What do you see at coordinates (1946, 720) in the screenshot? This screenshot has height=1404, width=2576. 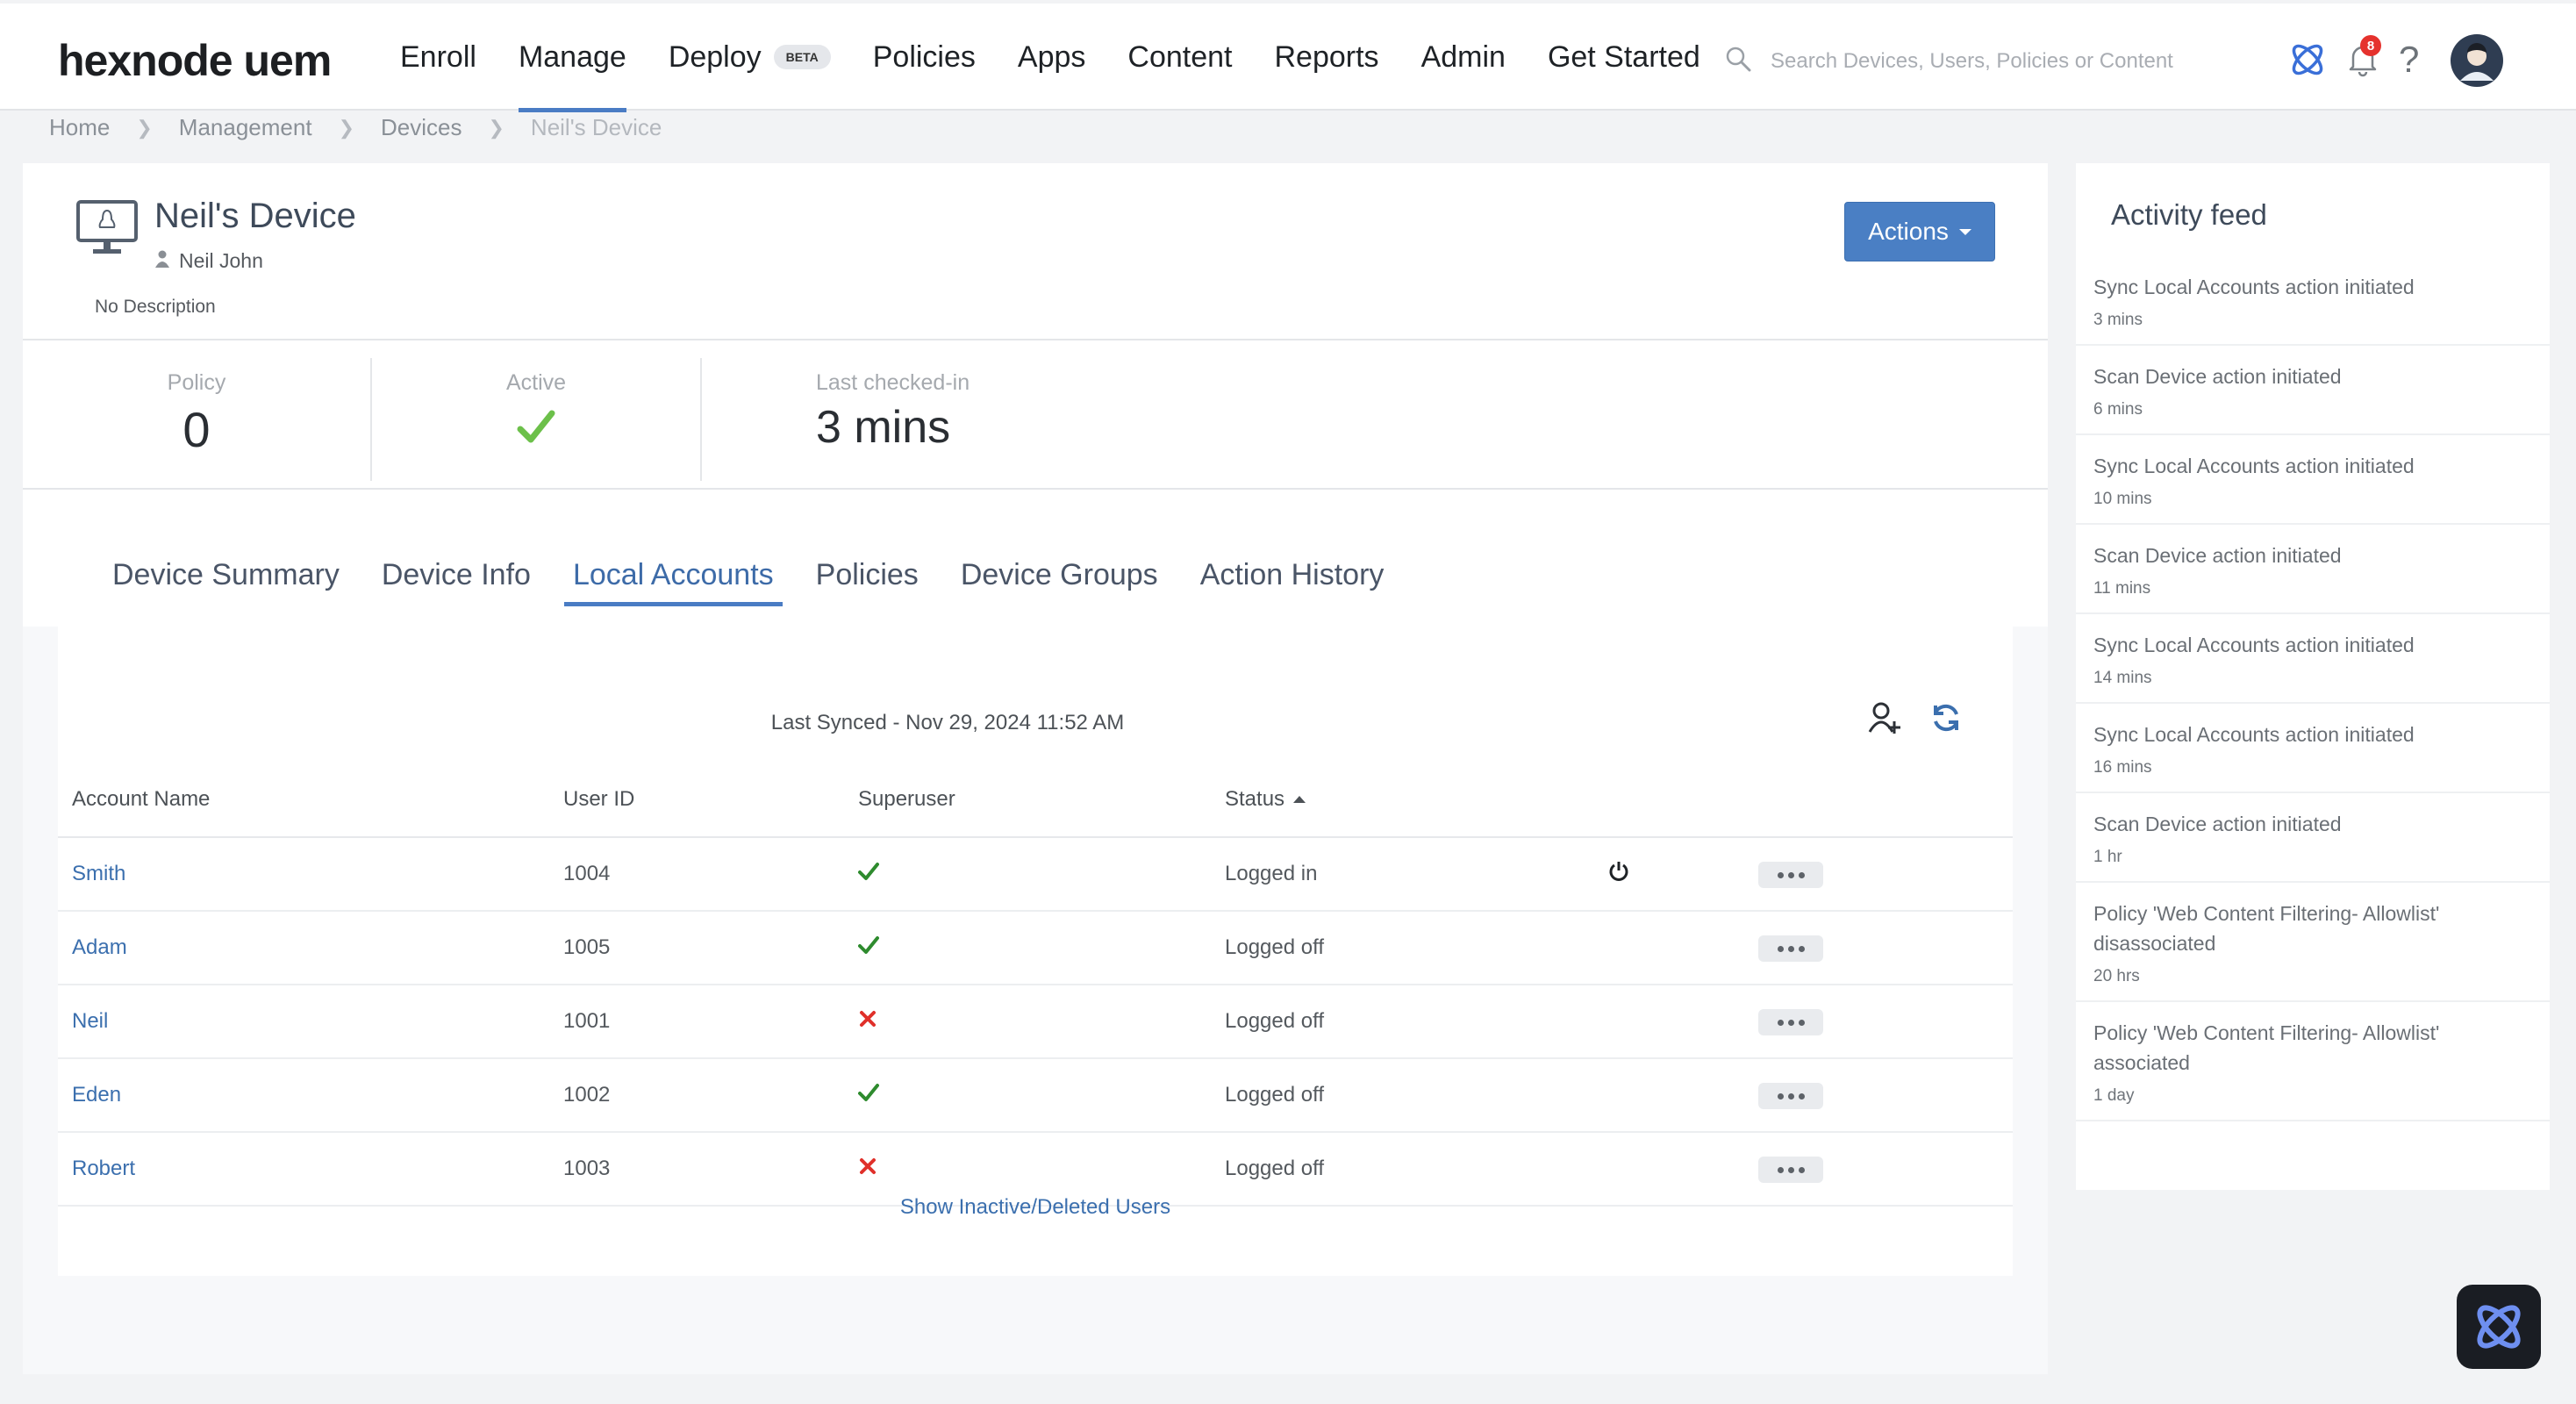 I see `sync-refresh-icon` at bounding box center [1946, 720].